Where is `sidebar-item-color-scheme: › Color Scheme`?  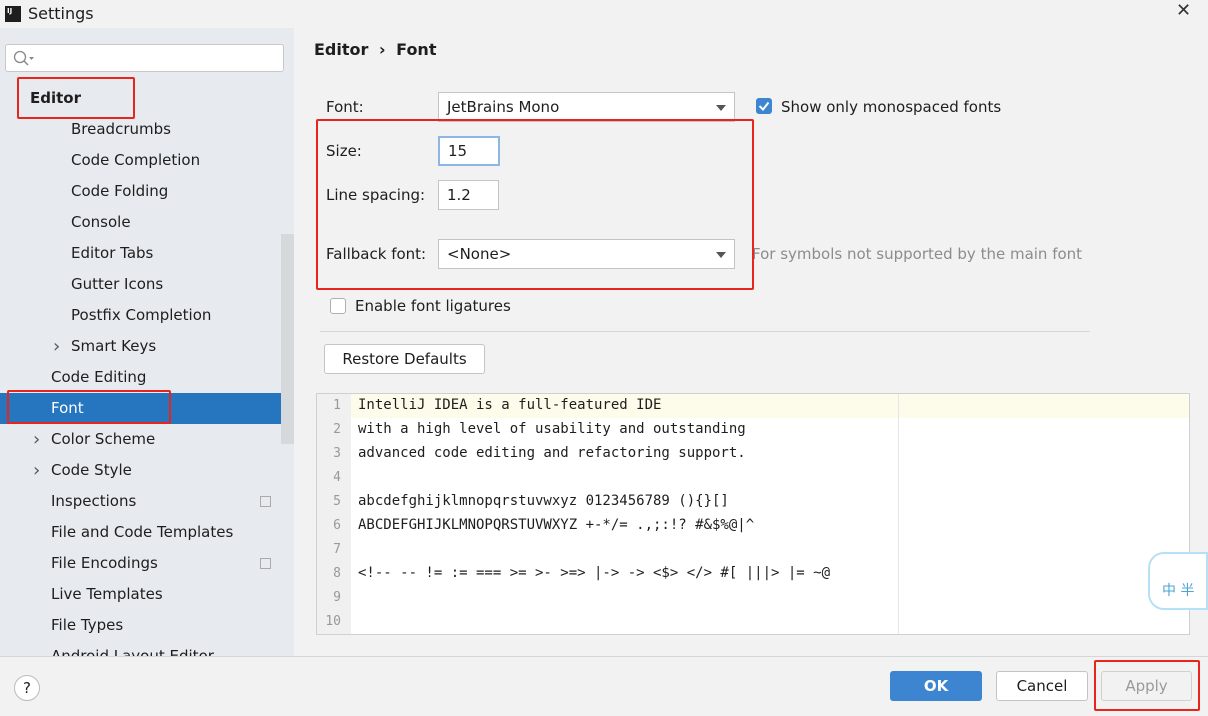 sidebar-item-color-scheme: › Color Scheme is located at coordinates (140, 439).